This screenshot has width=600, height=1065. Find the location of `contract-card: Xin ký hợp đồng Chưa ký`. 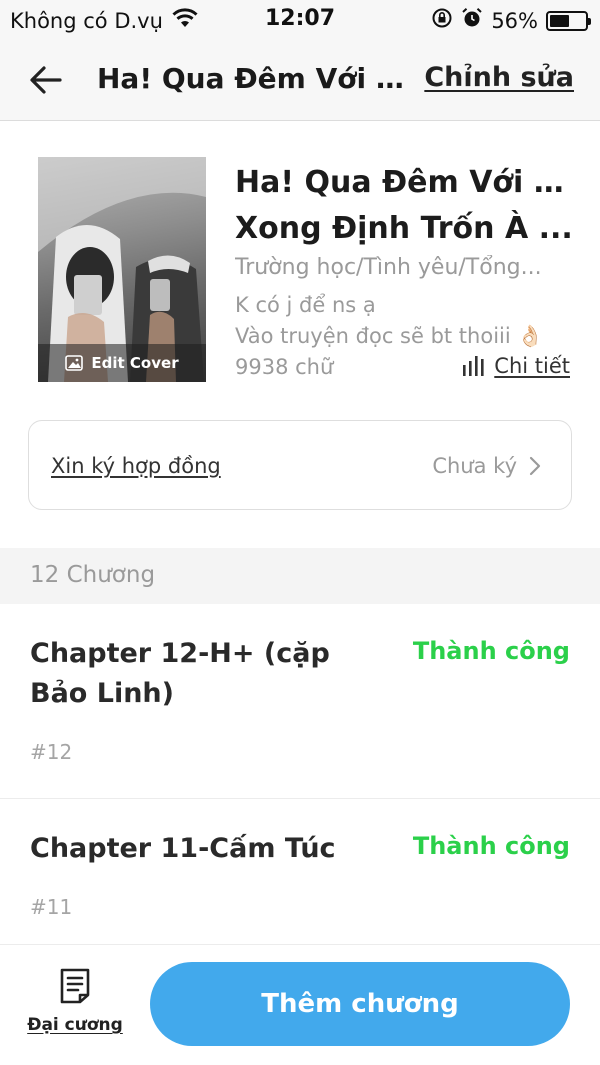

contract-card: Xin ký hợp đồng Chưa ký is located at coordinates (300, 465).